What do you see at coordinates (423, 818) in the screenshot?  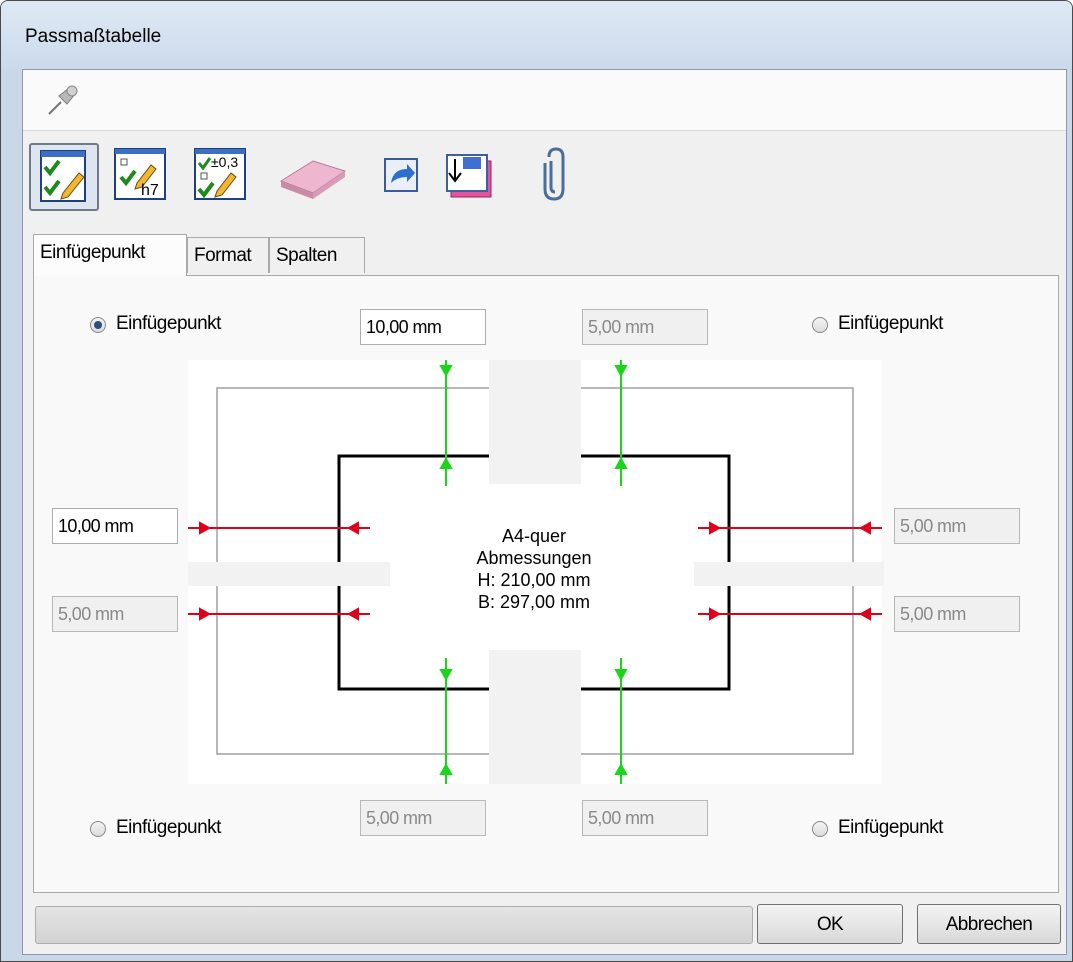 I see `margin-bottom-left-input: 5,00 mm` at bounding box center [423, 818].